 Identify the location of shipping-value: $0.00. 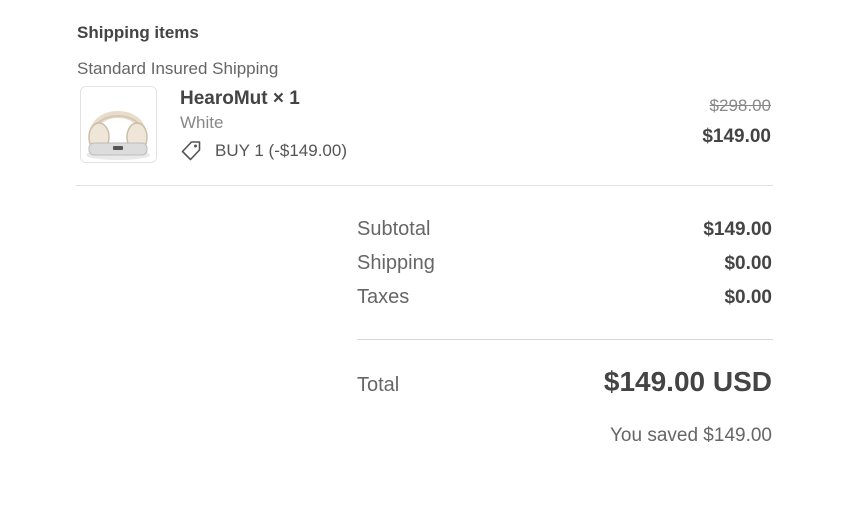
(748, 263).